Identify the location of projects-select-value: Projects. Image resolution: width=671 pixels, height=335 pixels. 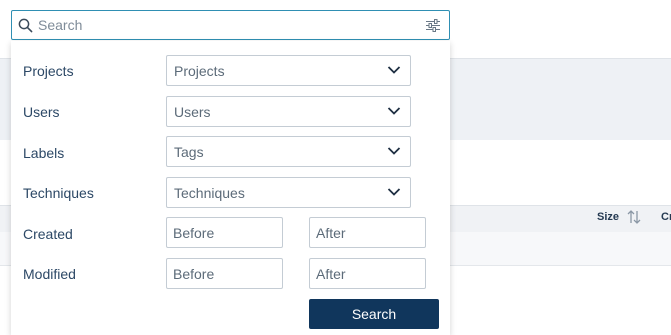
(199, 71).